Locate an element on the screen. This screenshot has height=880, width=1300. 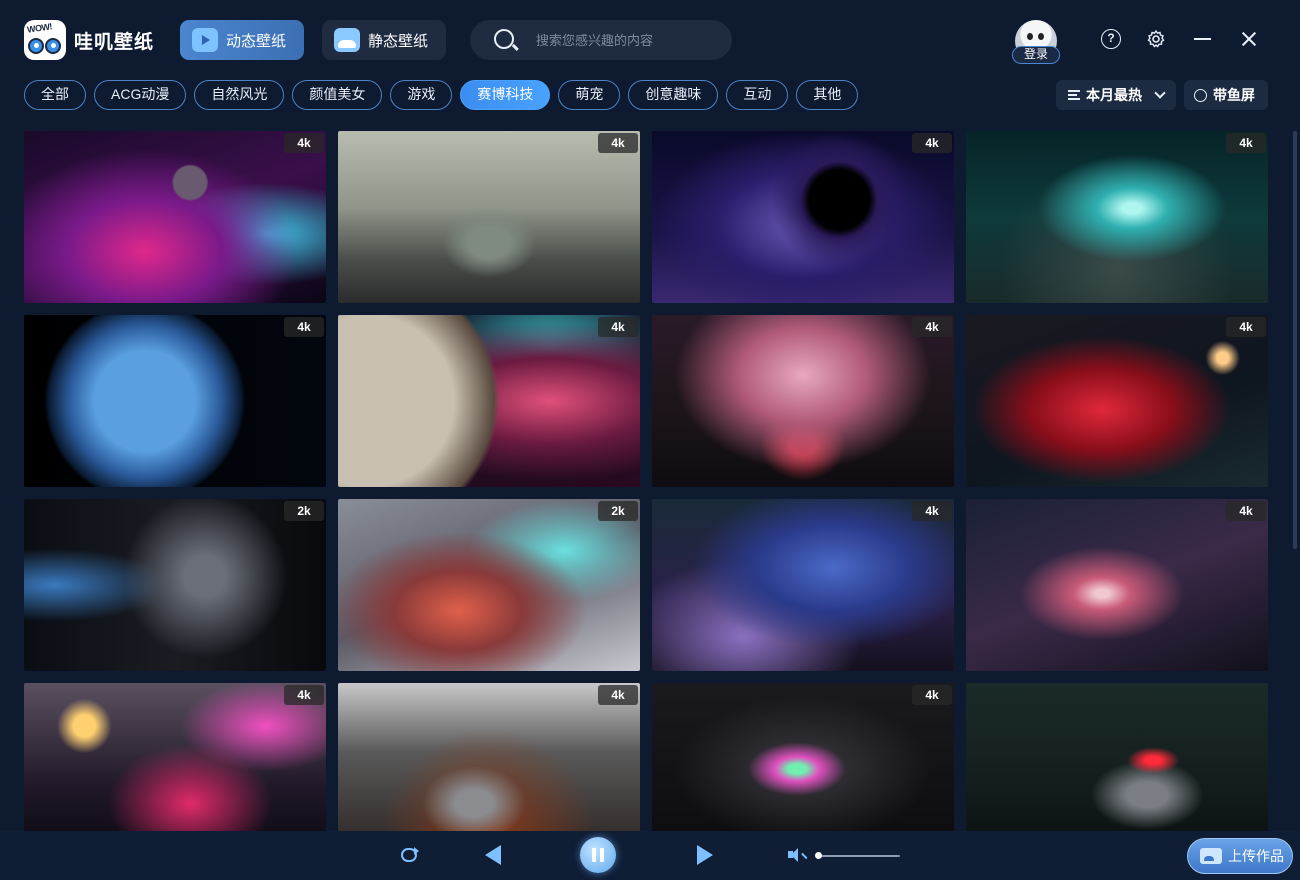
volume-slider is located at coordinates (859, 856).